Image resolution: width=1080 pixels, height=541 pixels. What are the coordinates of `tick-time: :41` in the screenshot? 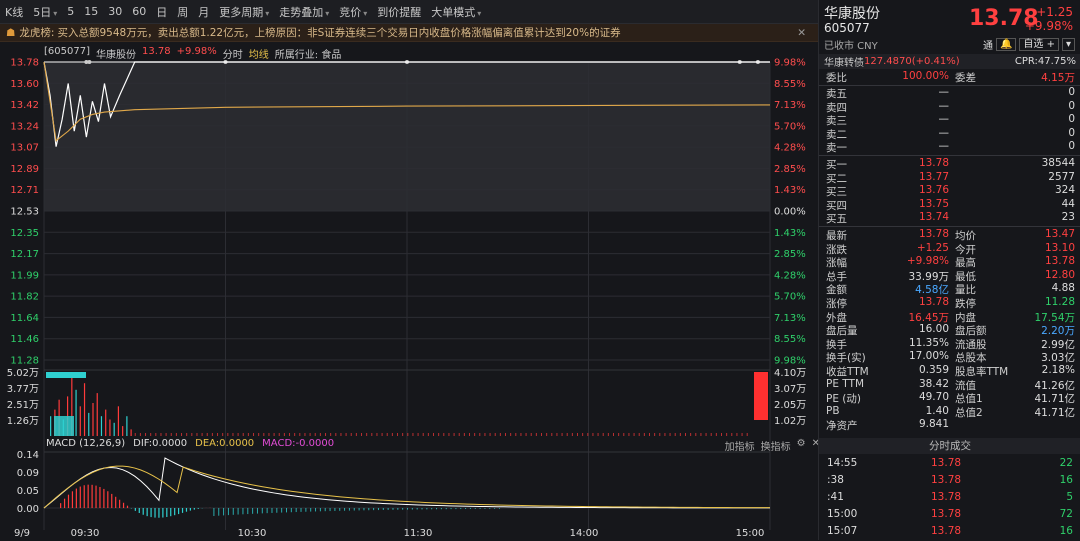 It's located at (835, 497).